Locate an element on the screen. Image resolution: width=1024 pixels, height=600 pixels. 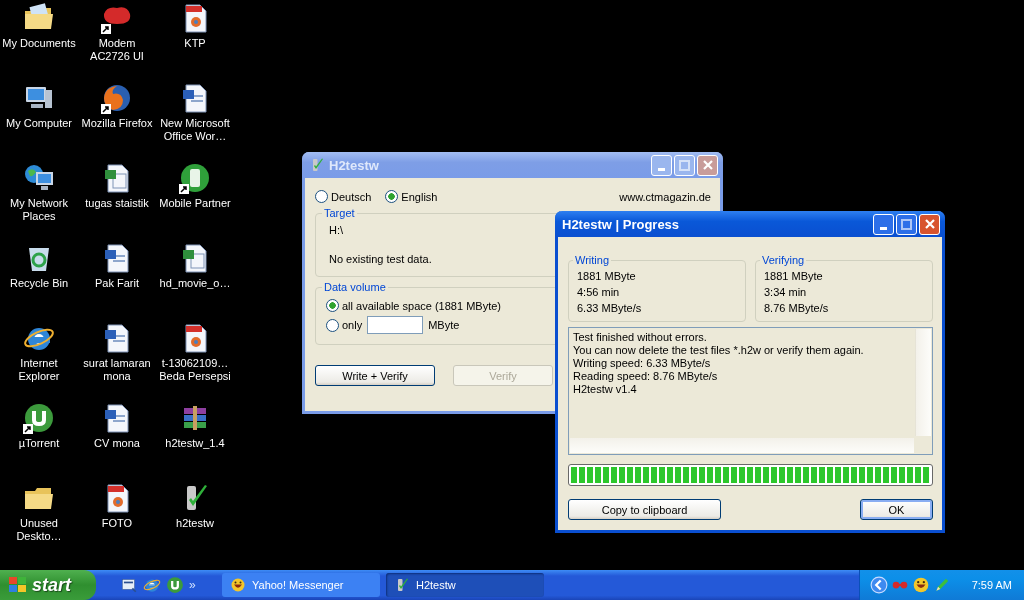
log-line: Reading speed: 8.76 MByte/s is located at coordinates (646, 376).